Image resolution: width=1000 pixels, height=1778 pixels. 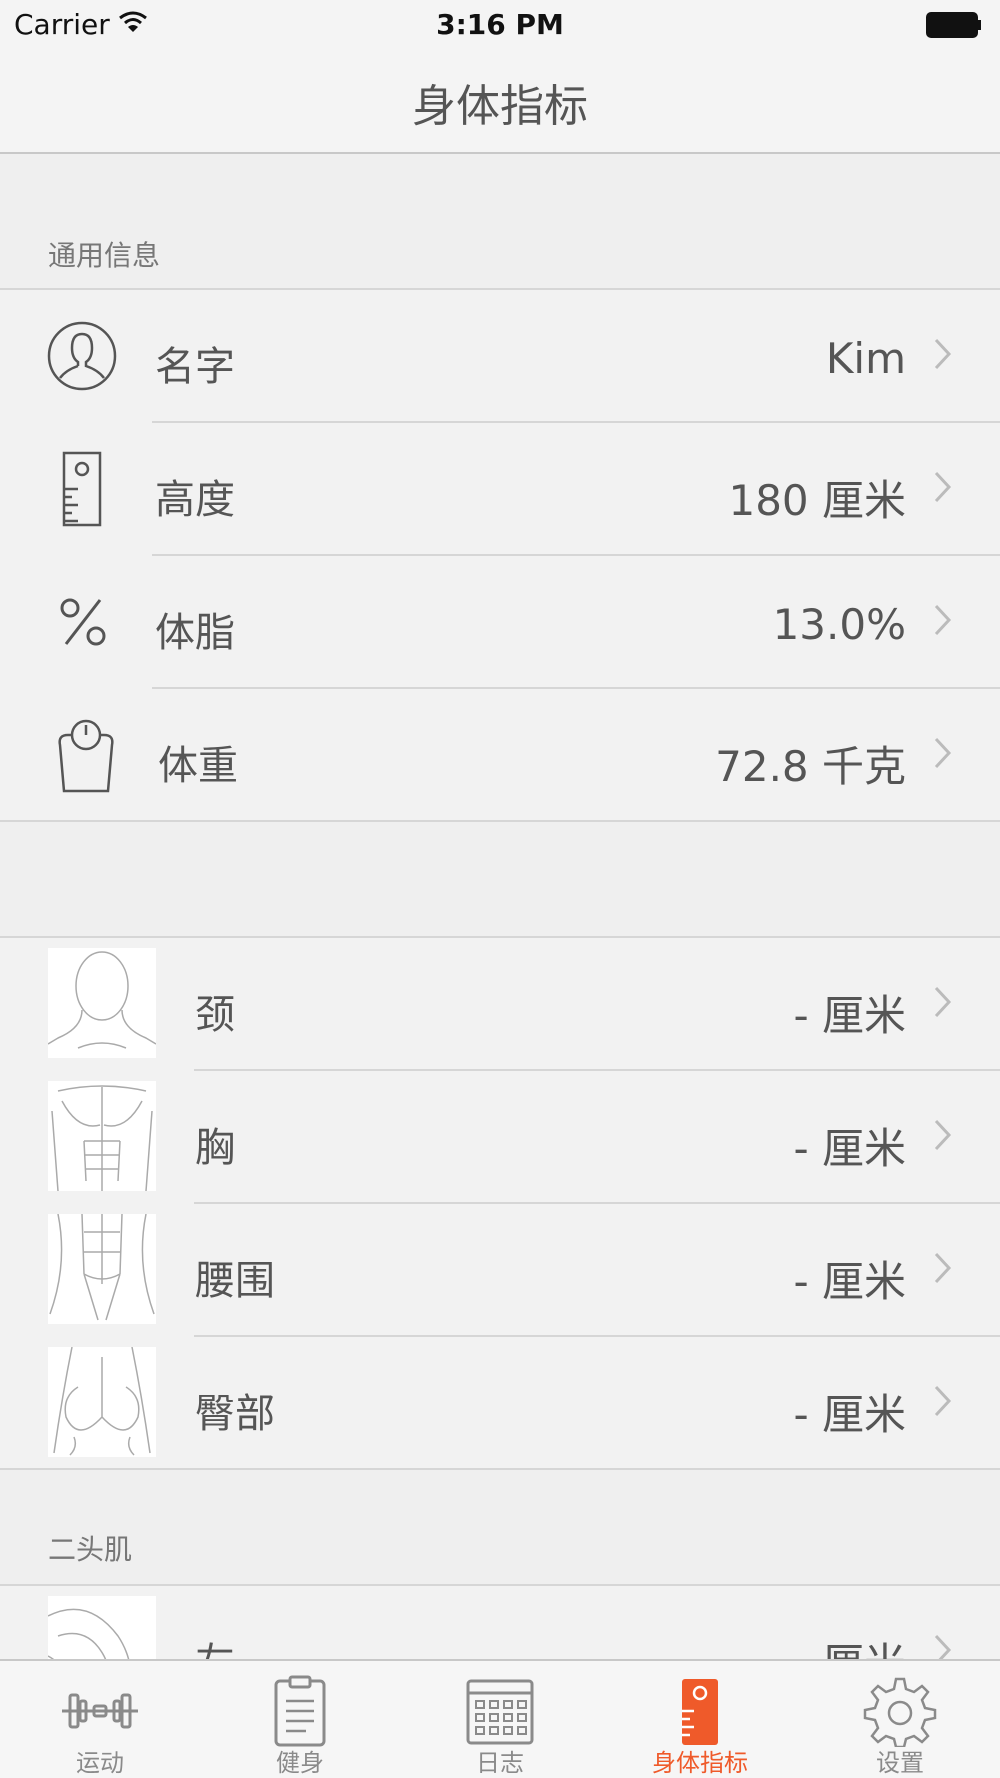 I want to click on section-header-biceps: 二头肌, so click(x=500, y=1527).